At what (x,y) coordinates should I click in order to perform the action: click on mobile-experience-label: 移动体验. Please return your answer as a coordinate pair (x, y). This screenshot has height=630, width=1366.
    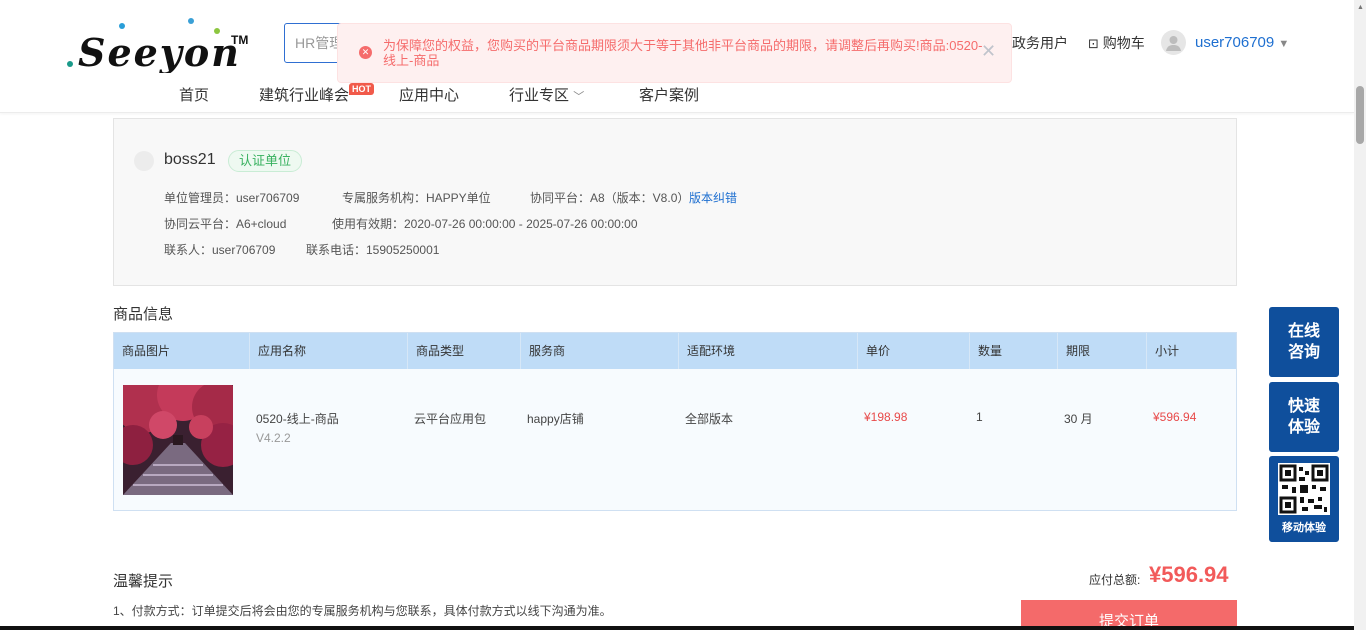
    Looking at the image, I should click on (1304, 528).